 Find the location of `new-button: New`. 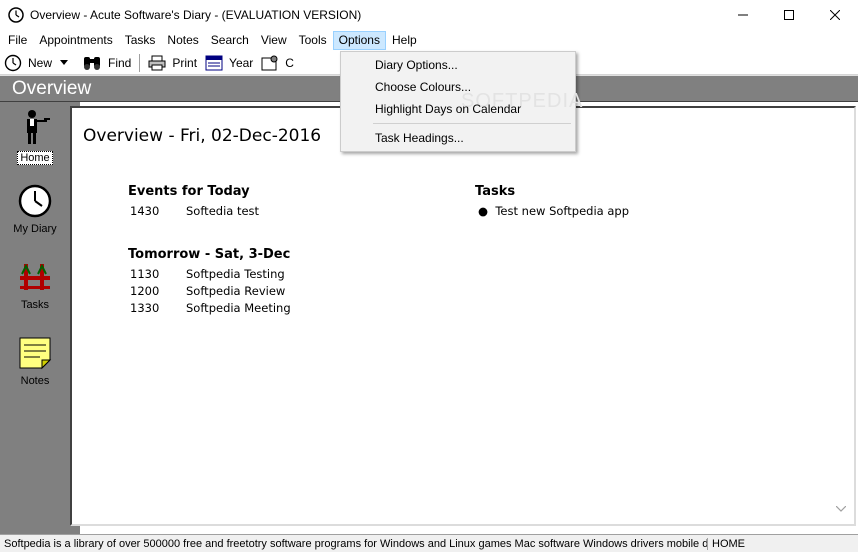

new-button: New is located at coordinates (28, 63).